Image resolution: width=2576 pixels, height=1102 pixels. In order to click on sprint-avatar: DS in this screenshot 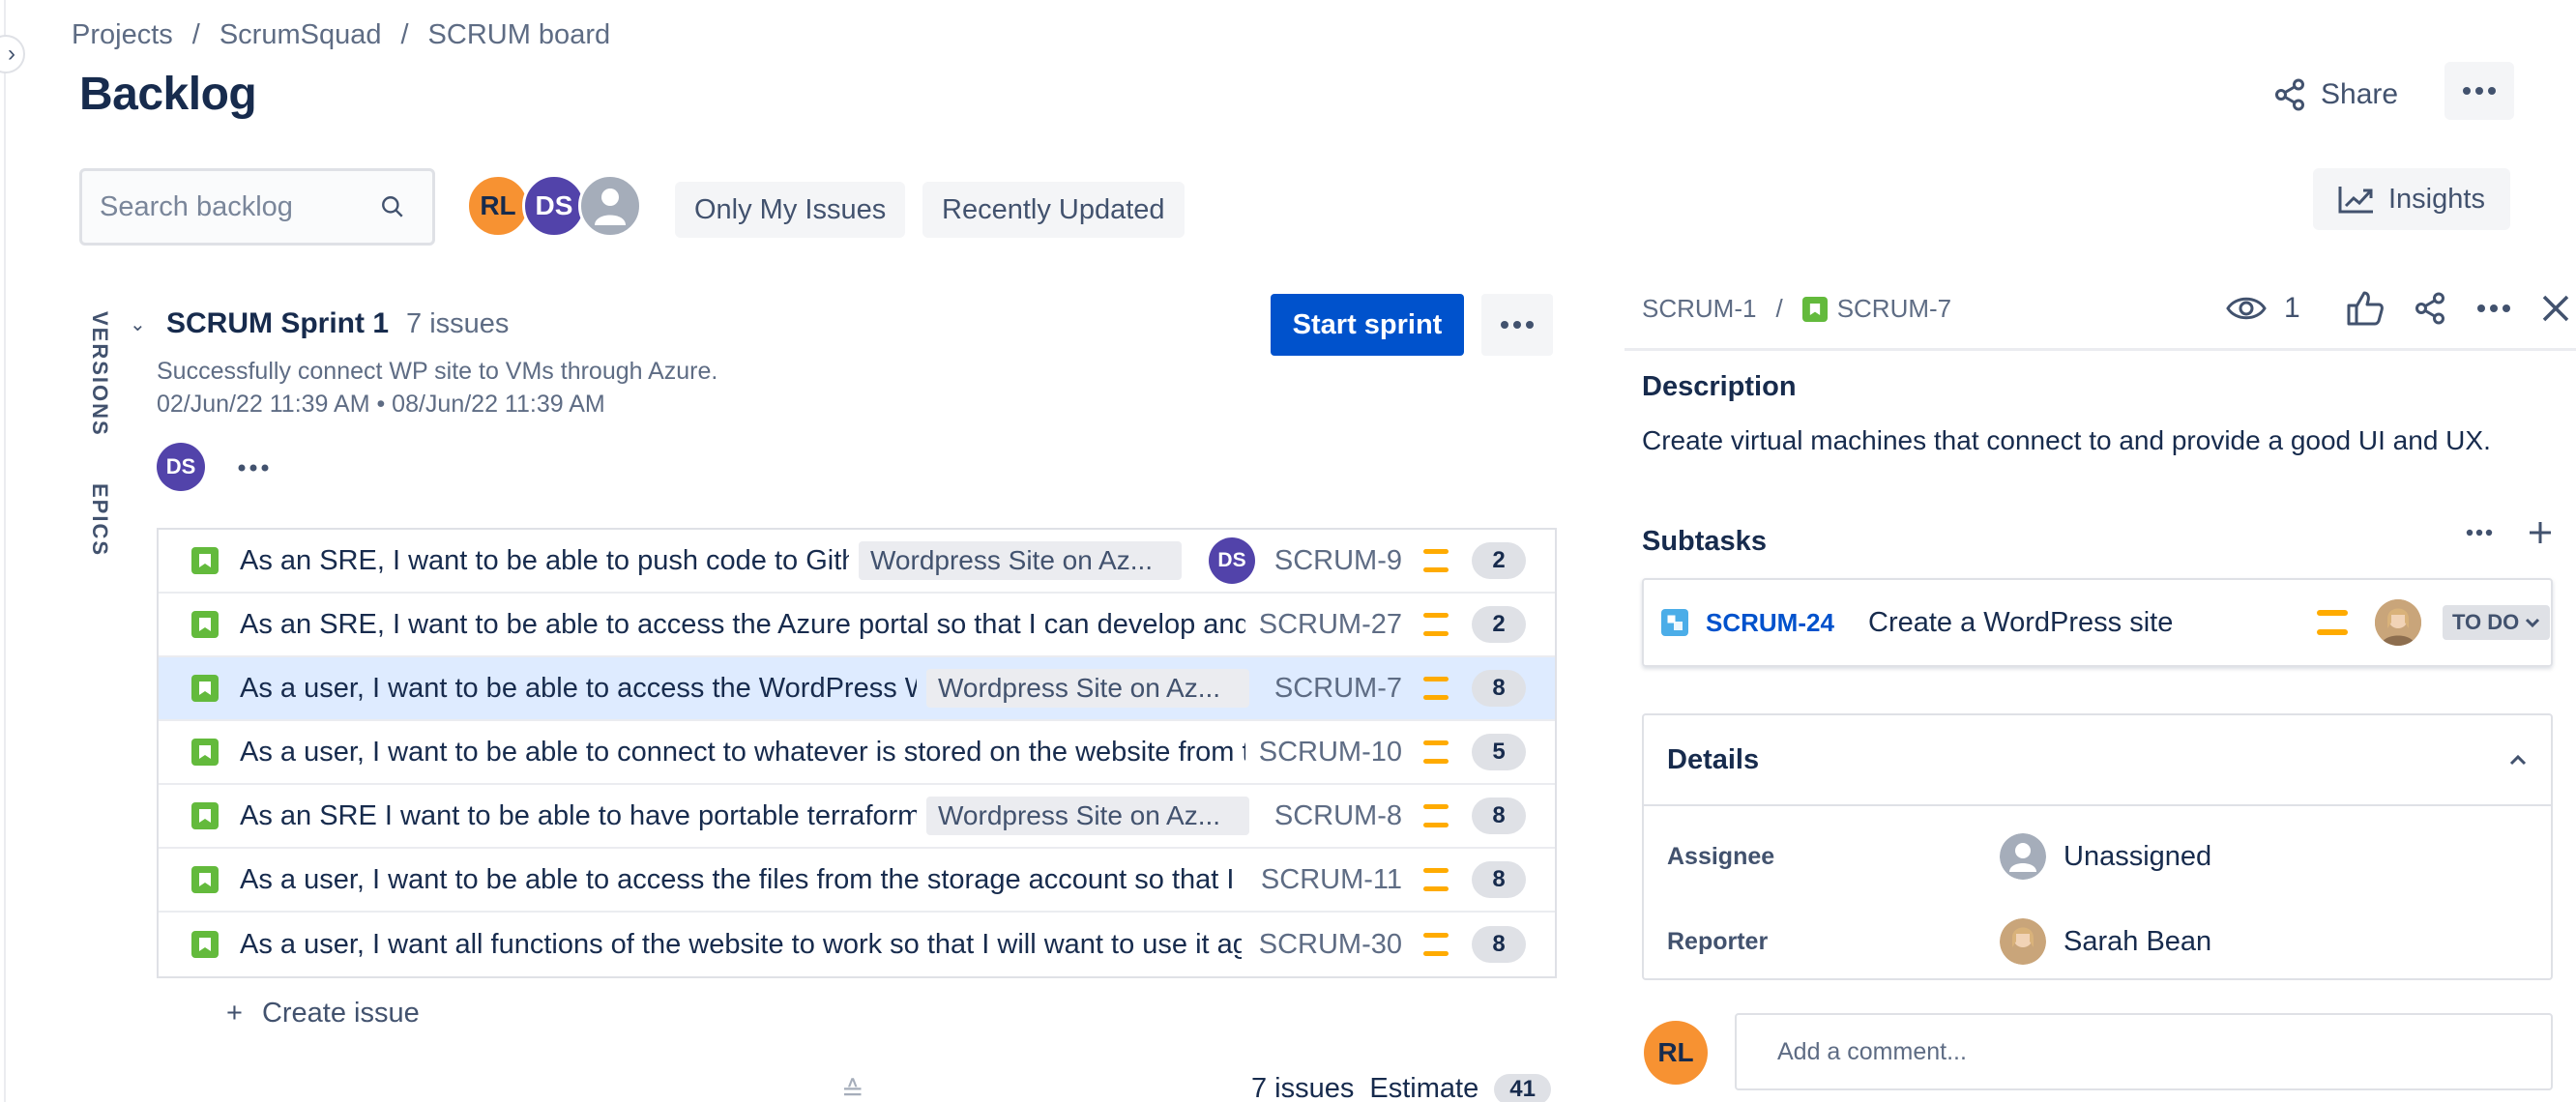, I will do `click(181, 467)`.